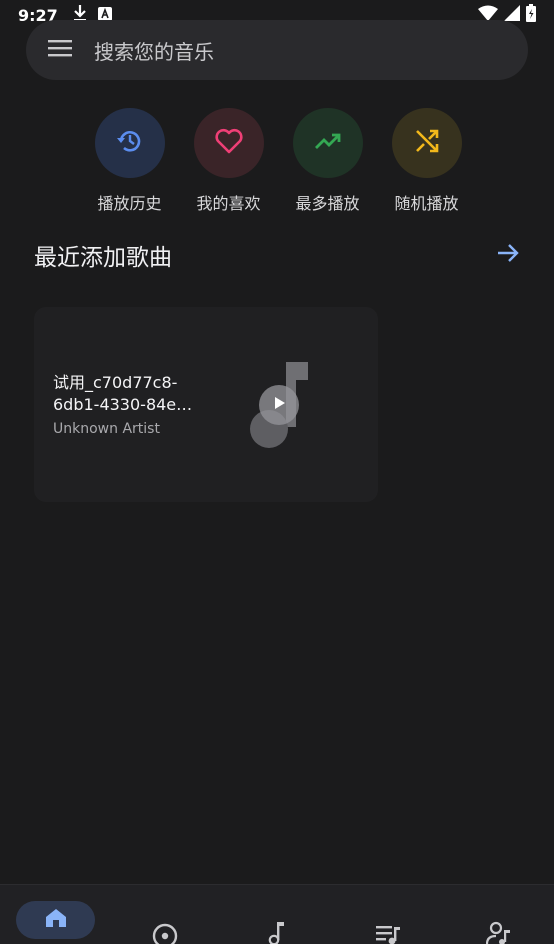  I want to click on shuffle-icon, so click(427, 143).